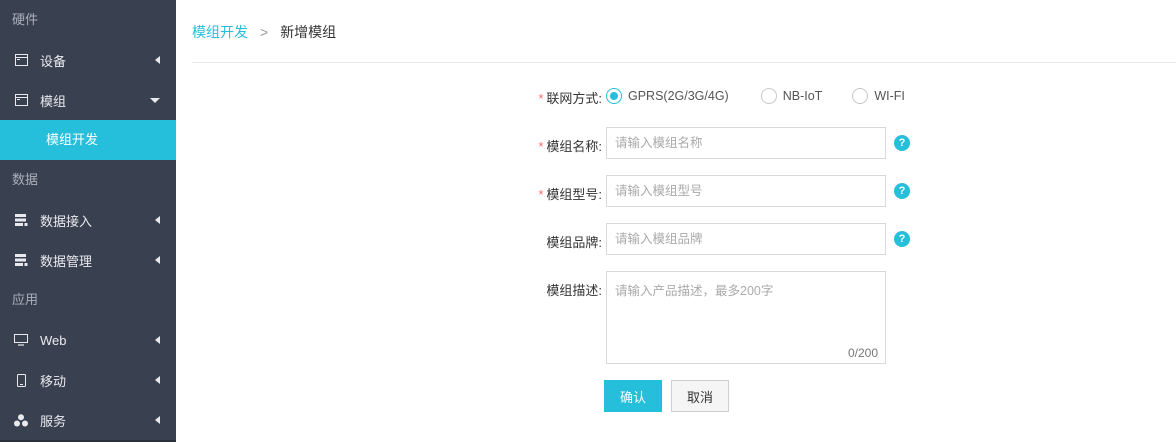 The image size is (1176, 442). I want to click on module-brand-input, so click(746, 239).